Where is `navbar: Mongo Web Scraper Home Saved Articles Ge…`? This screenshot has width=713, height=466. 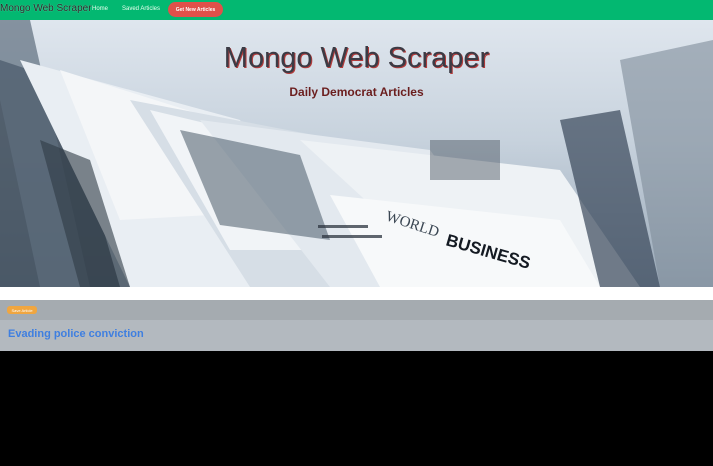 navbar: Mongo Web Scraper Home Saved Articles Ge… is located at coordinates (356, 10).